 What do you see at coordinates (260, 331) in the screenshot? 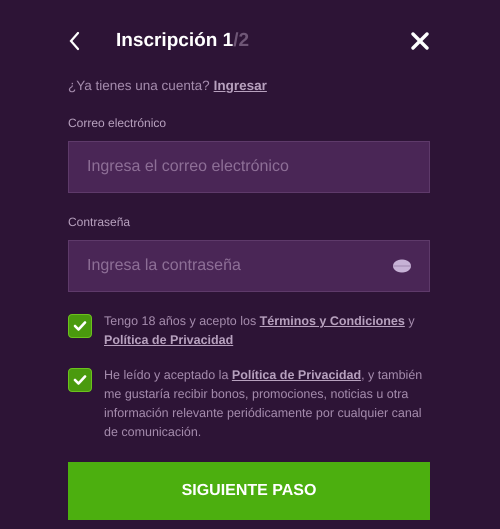
I see `consent-text: Tengo 18 años y acepto los Términos y Condiciones y Política de Privacidad` at bounding box center [260, 331].